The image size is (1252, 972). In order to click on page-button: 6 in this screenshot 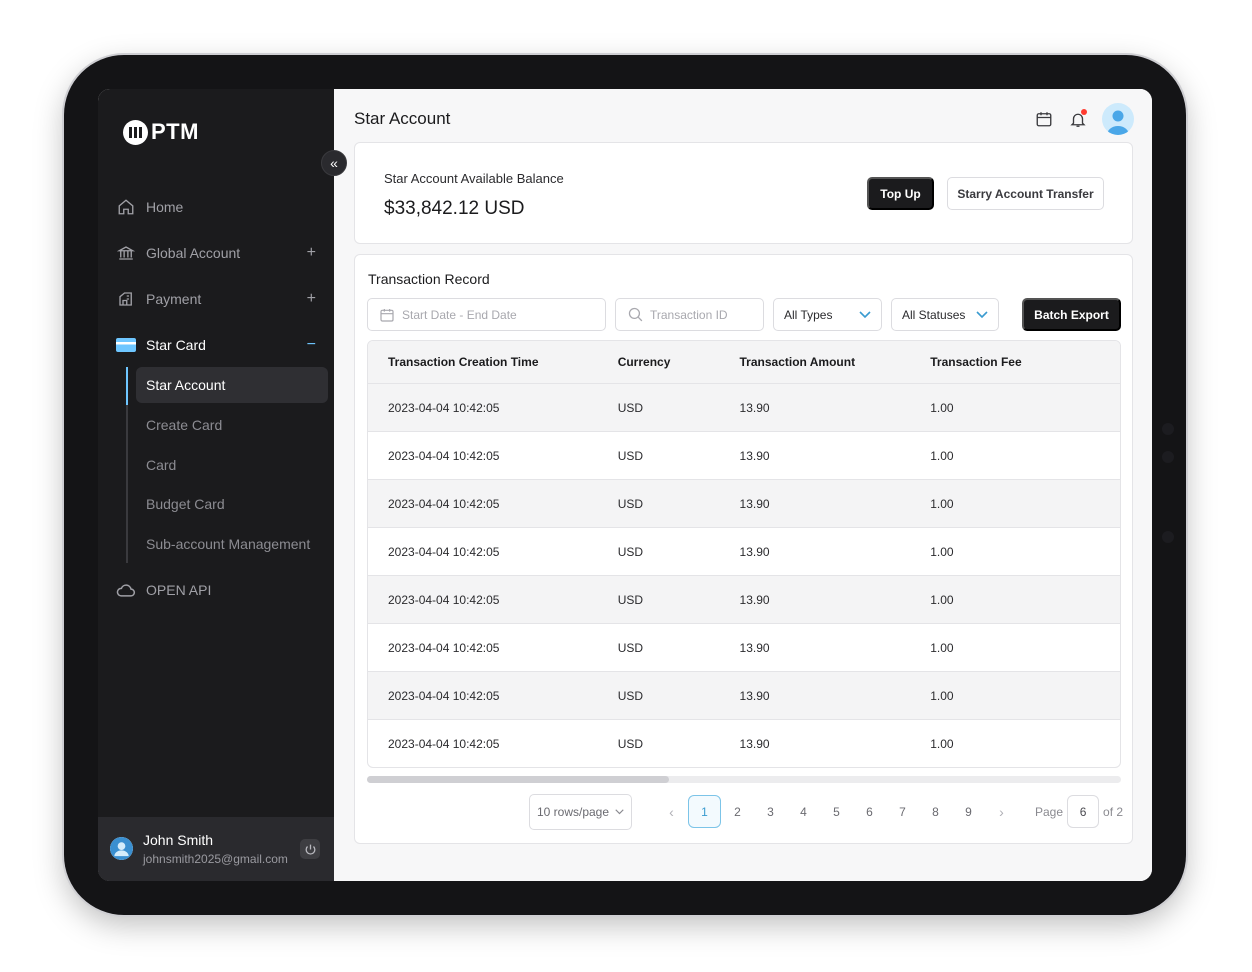, I will do `click(869, 811)`.